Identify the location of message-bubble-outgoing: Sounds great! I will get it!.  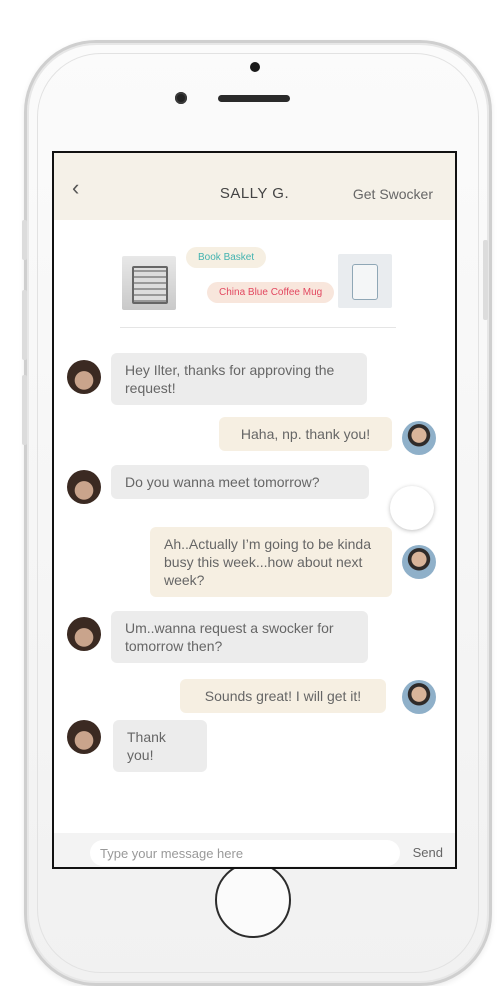
(283, 696).